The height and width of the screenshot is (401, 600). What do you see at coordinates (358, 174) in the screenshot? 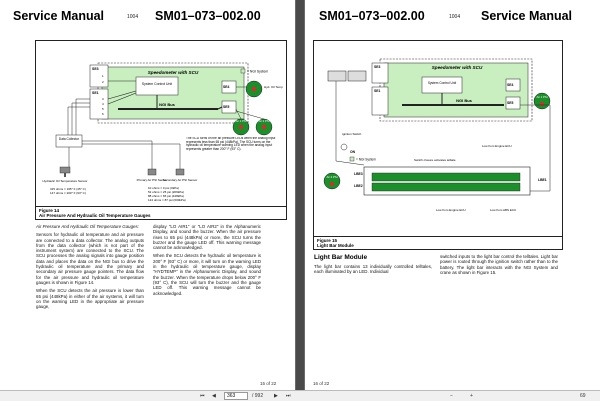
I see `svg-text: LBE3` at bounding box center [358, 174].